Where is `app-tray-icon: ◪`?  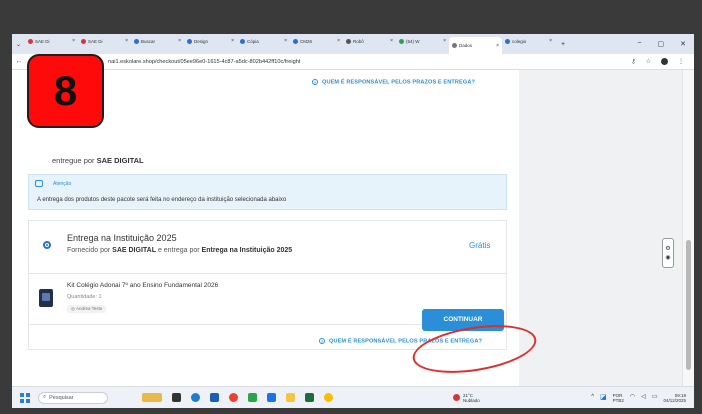 app-tray-icon: ◪ is located at coordinates (603, 397).